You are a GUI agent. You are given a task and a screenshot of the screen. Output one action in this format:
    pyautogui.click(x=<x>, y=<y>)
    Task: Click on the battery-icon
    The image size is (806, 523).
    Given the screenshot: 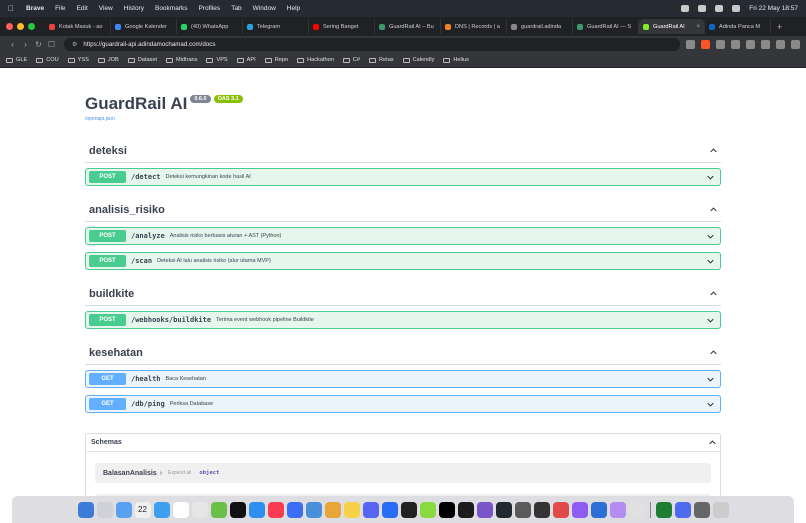 What is the action you would take?
    pyautogui.click(x=719, y=8)
    